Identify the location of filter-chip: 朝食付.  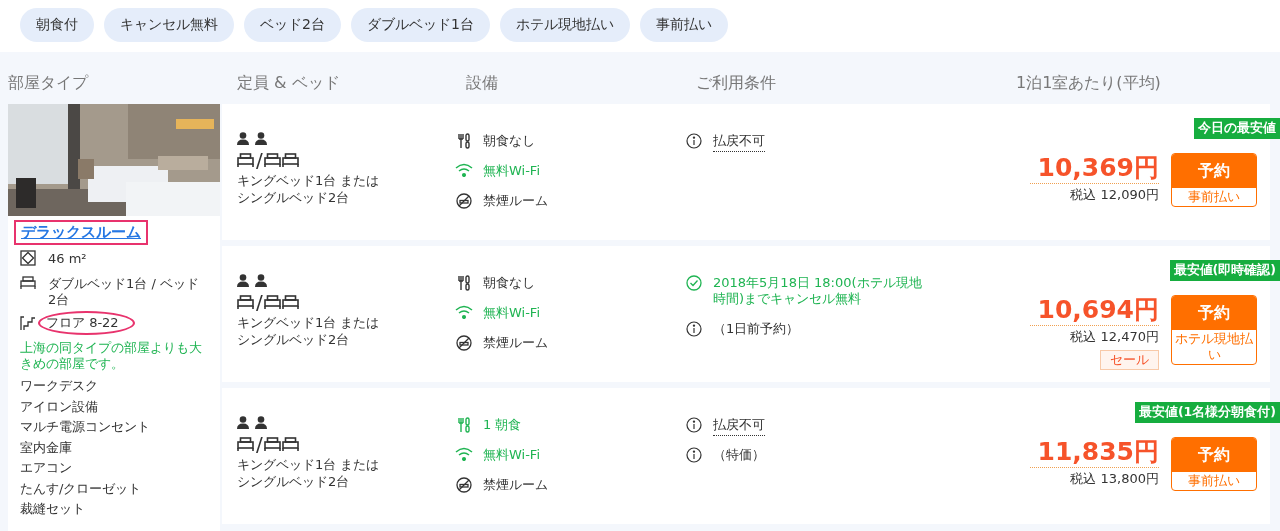
(57, 25).